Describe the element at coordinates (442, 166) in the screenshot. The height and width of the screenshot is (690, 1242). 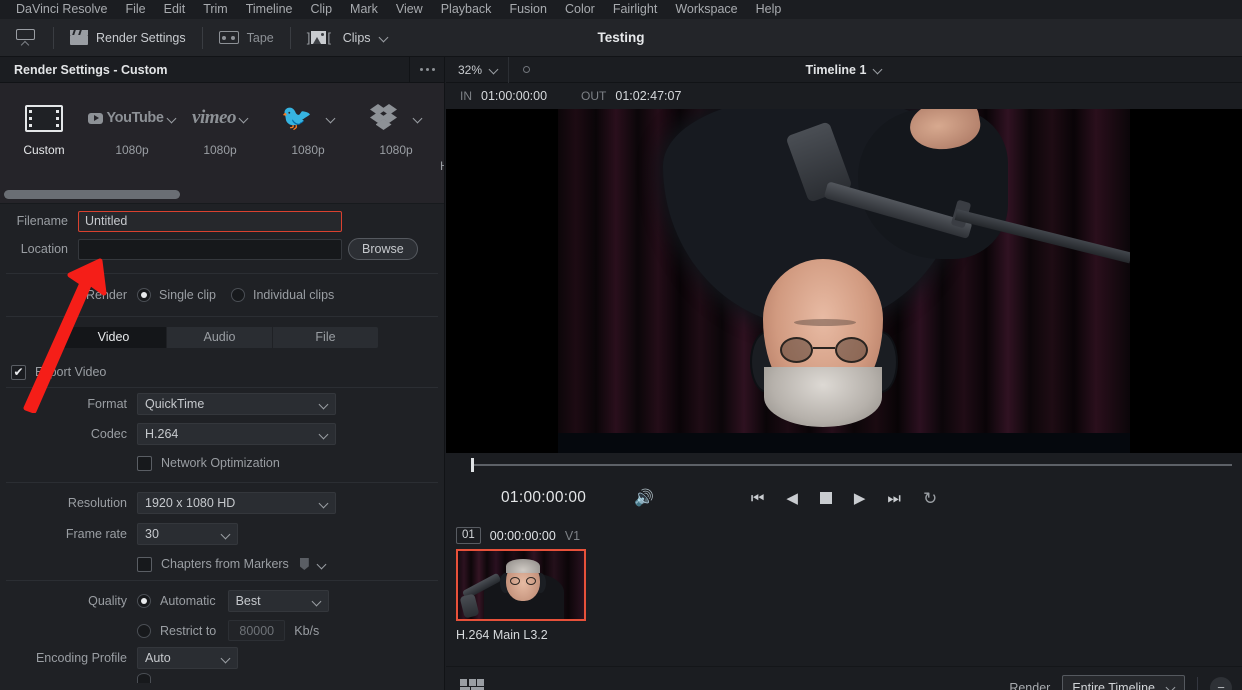
I see `preset-partial-label: H` at that location.